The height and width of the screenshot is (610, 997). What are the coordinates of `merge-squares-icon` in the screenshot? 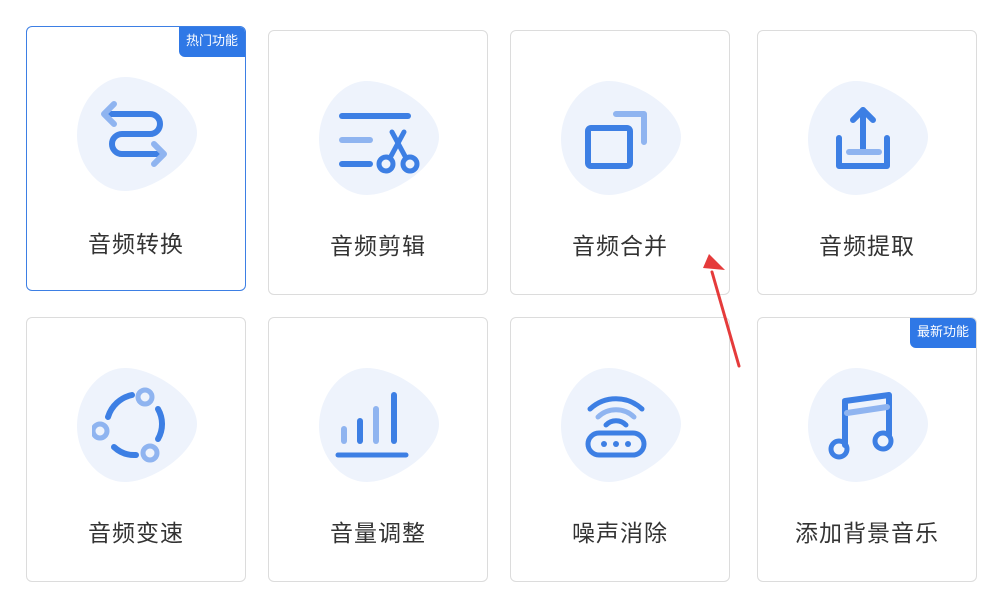 It's located at (616, 140).